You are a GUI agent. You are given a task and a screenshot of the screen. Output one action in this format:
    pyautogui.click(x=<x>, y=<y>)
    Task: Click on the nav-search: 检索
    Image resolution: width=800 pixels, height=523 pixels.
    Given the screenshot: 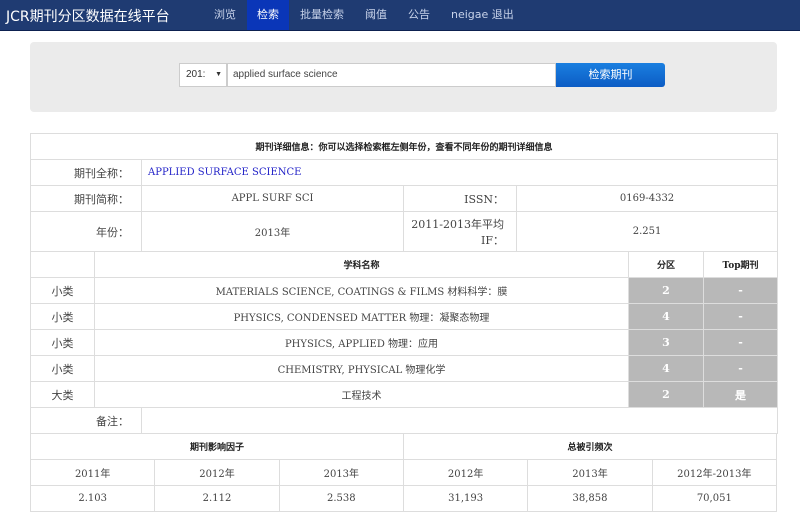 What is the action you would take?
    pyautogui.click(x=268, y=15)
    